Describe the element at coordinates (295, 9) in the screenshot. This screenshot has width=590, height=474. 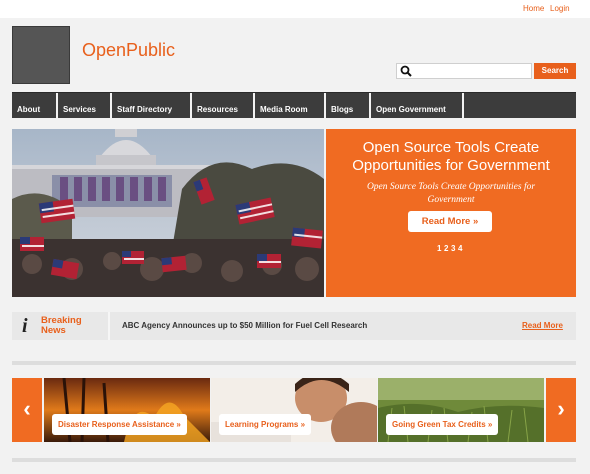
I see `top-bar: Home Login` at that location.